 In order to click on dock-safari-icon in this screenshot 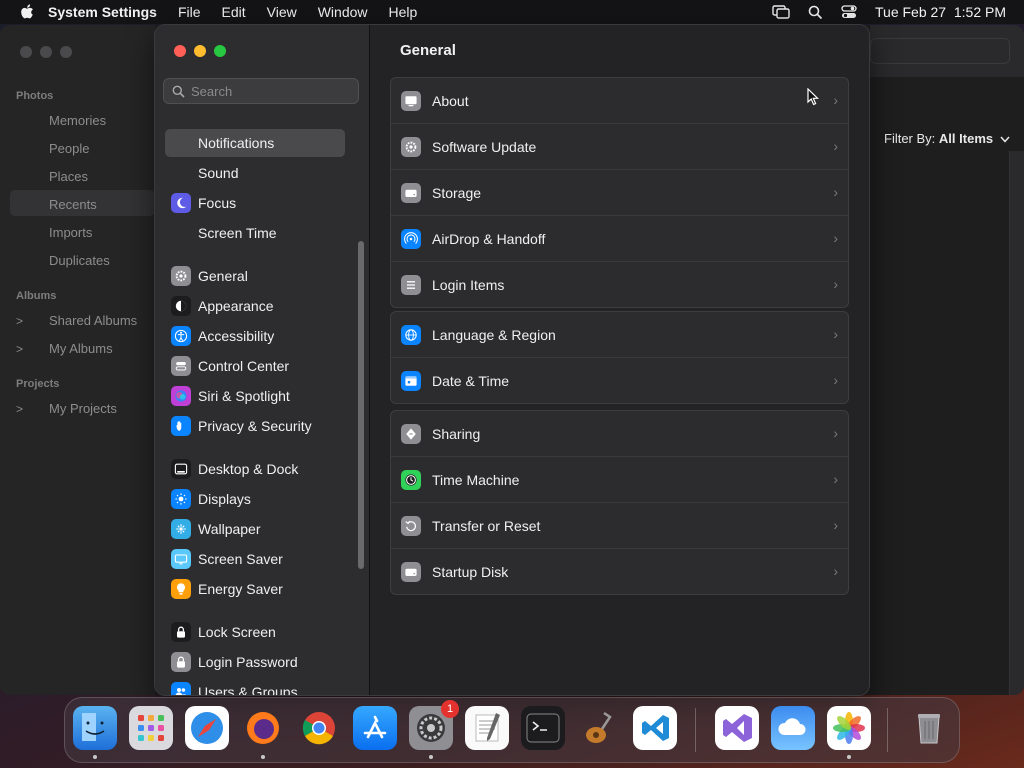, I will do `click(207, 728)`.